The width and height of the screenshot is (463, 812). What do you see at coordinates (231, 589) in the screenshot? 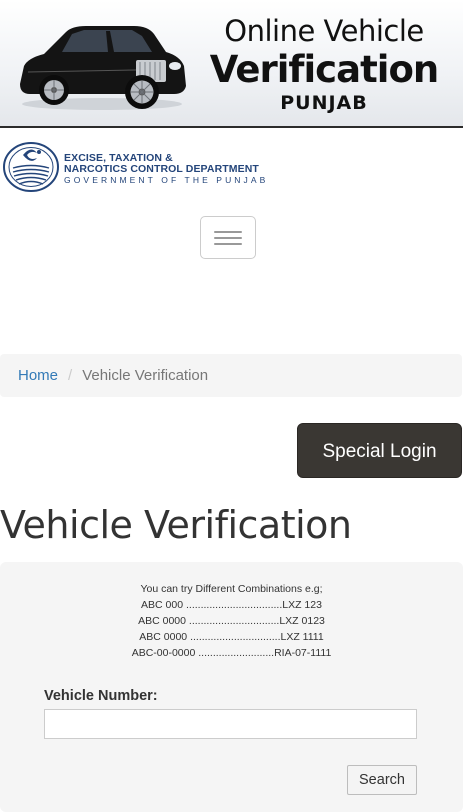
I see `hint-intro: You can try Different Combinations e.g;` at bounding box center [231, 589].